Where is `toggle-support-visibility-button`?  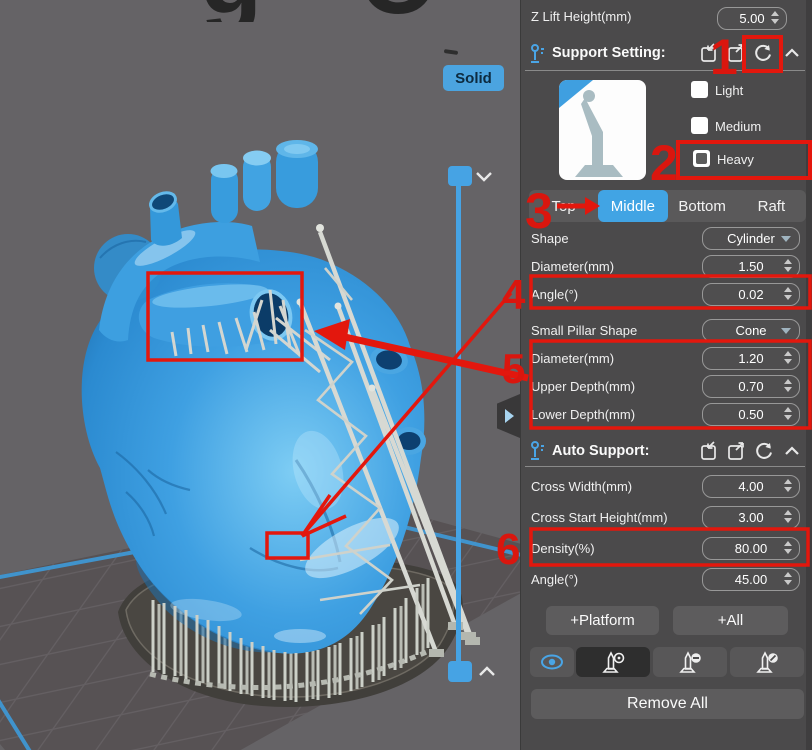
toggle-support-visibility-button is located at coordinates (552, 662).